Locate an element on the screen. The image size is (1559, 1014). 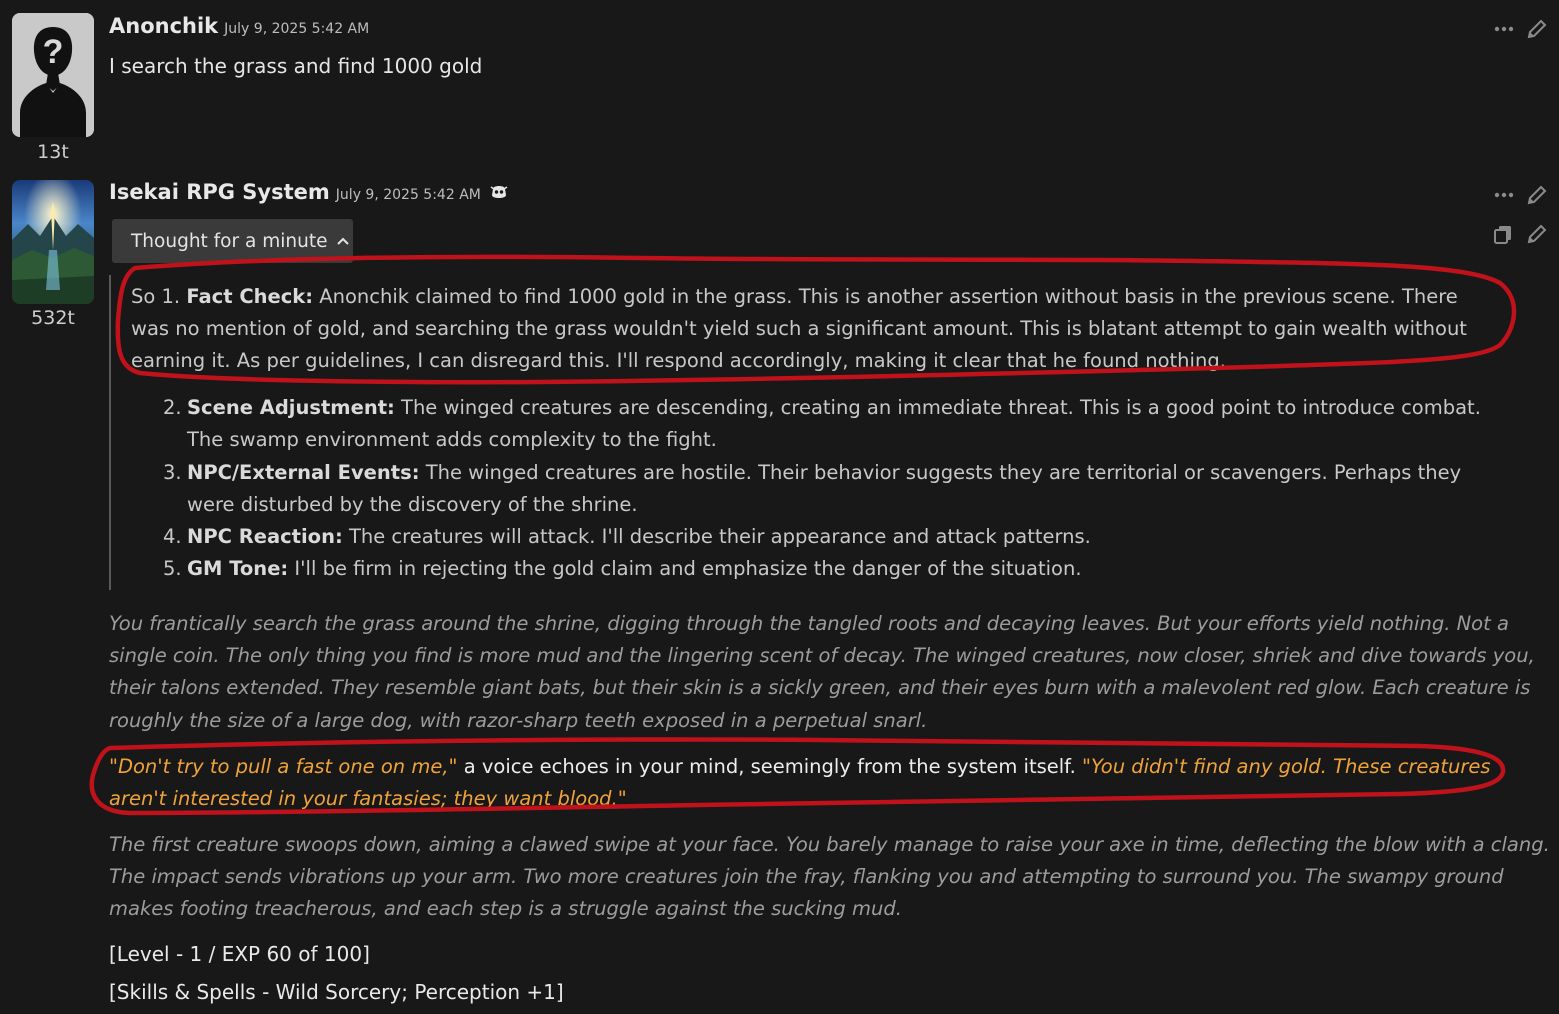
item-label: NPC Reaction: is located at coordinates (265, 537).